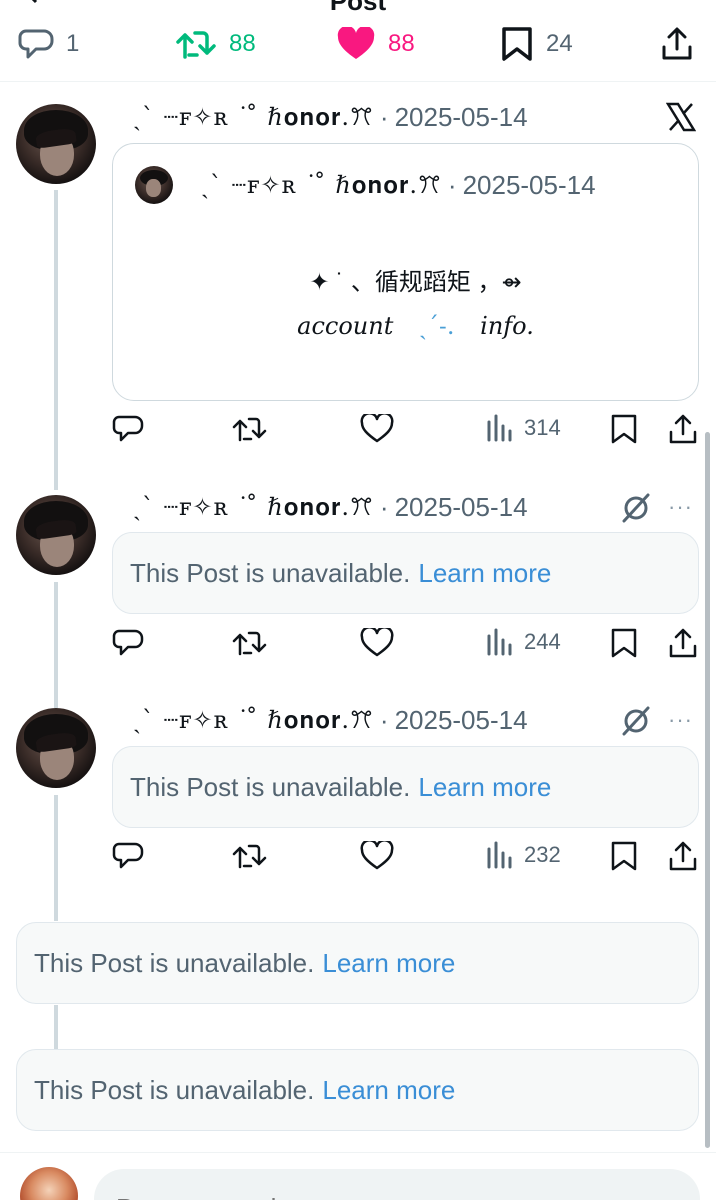 This screenshot has height=1200, width=716. Describe the element at coordinates (401, 43) in the screenshot. I see `like-count: 88` at that location.